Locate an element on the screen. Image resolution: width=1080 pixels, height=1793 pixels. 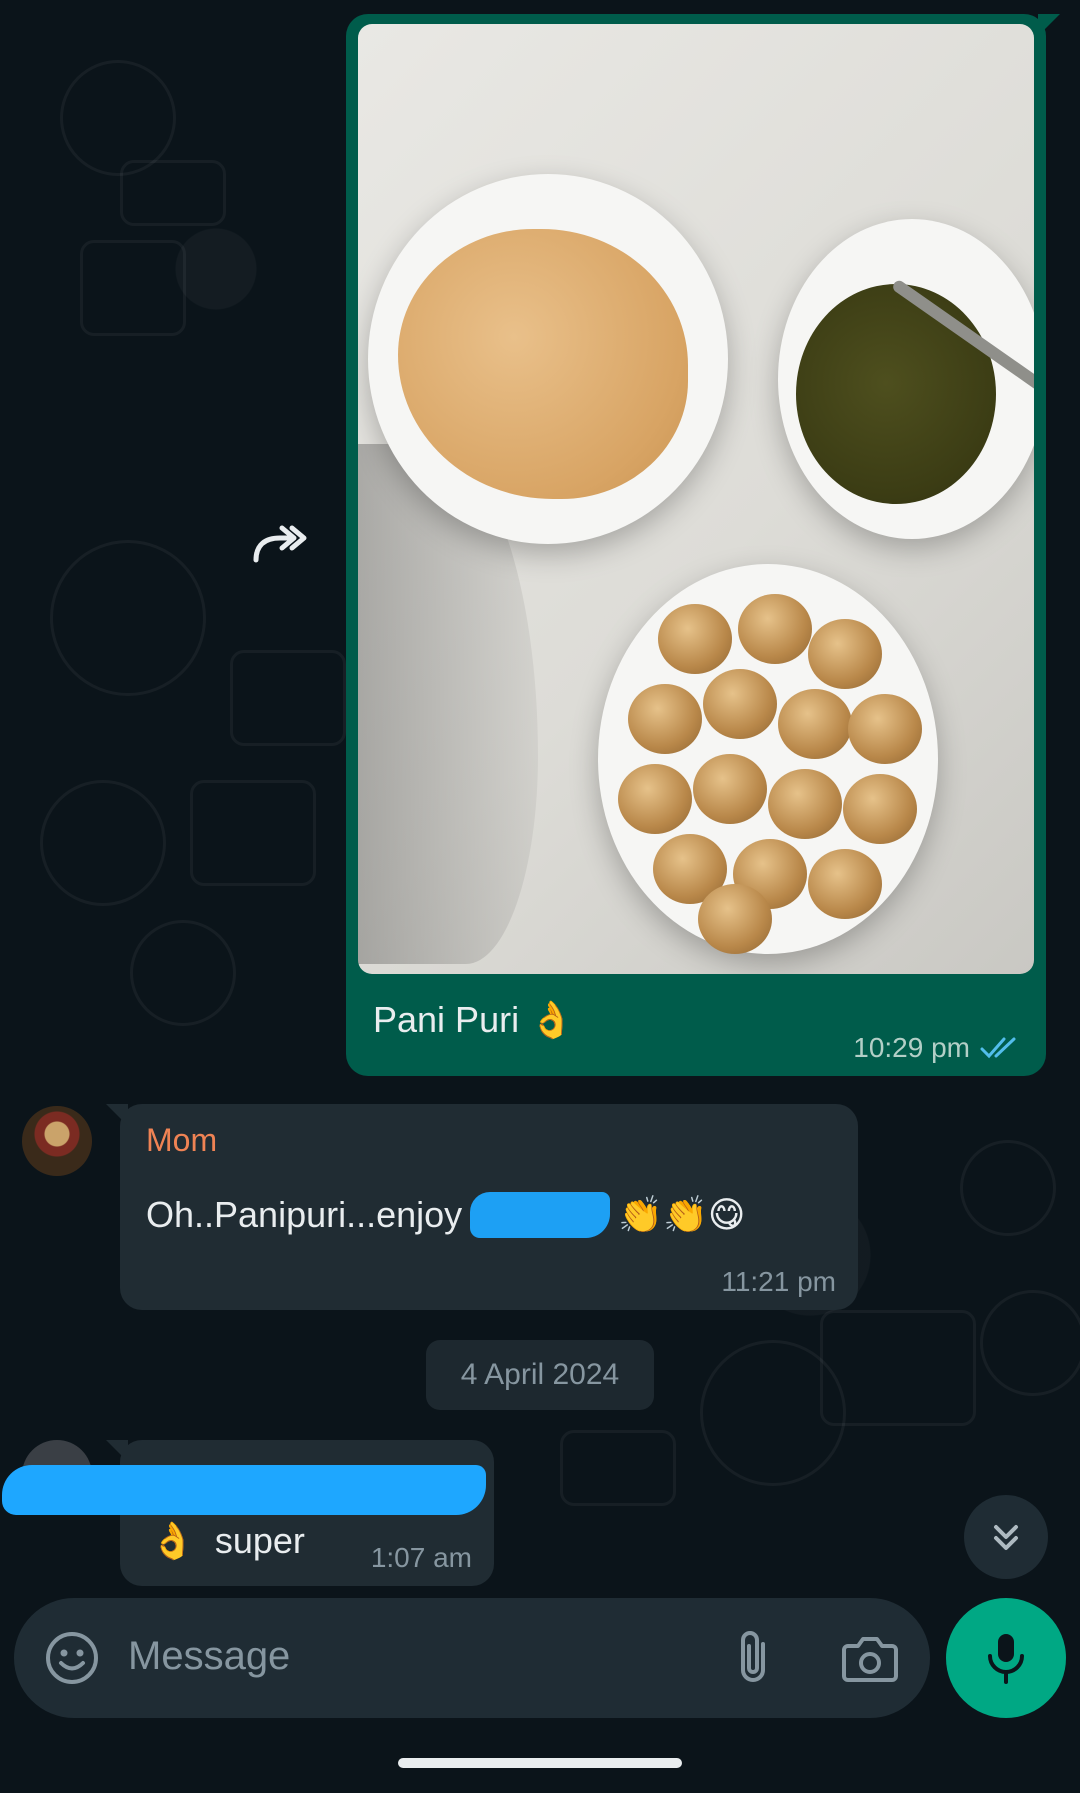
voice-message-button is located at coordinates (1006, 1658).